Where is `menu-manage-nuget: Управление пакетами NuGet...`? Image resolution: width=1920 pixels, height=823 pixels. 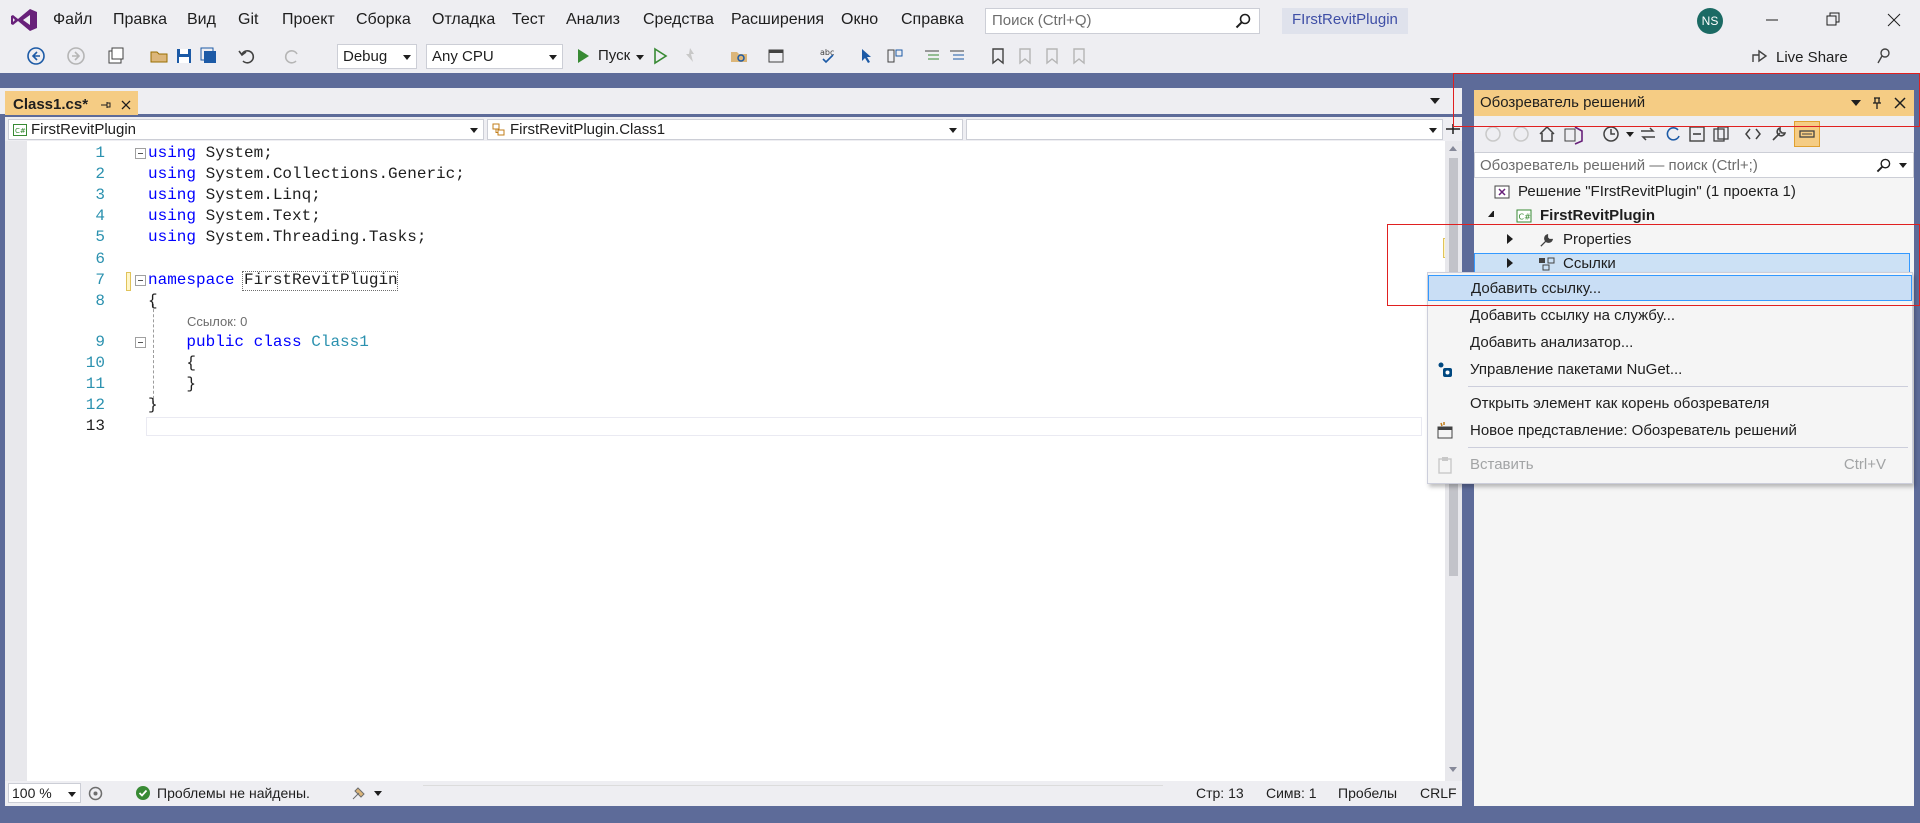 menu-manage-nuget: Управление пакетами NuGet... is located at coordinates (1670, 370).